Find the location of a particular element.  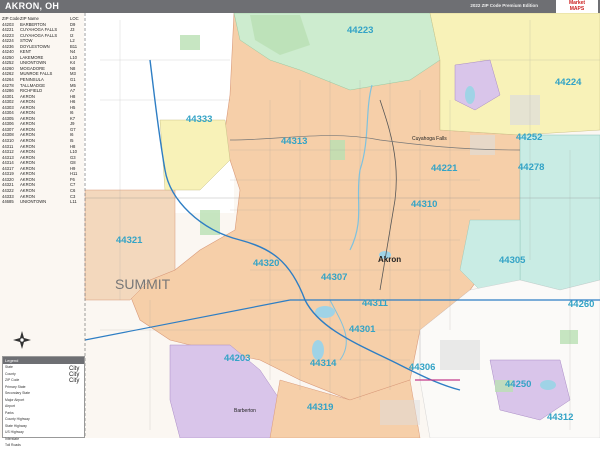

zip-label-44306: 44306 is located at coordinates (422, 367).